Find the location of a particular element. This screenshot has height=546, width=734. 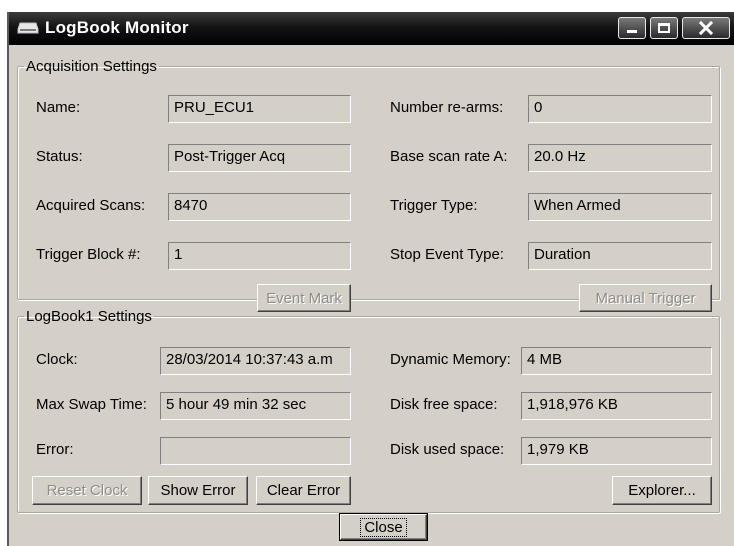

close-button-label: Close is located at coordinates (383, 527).